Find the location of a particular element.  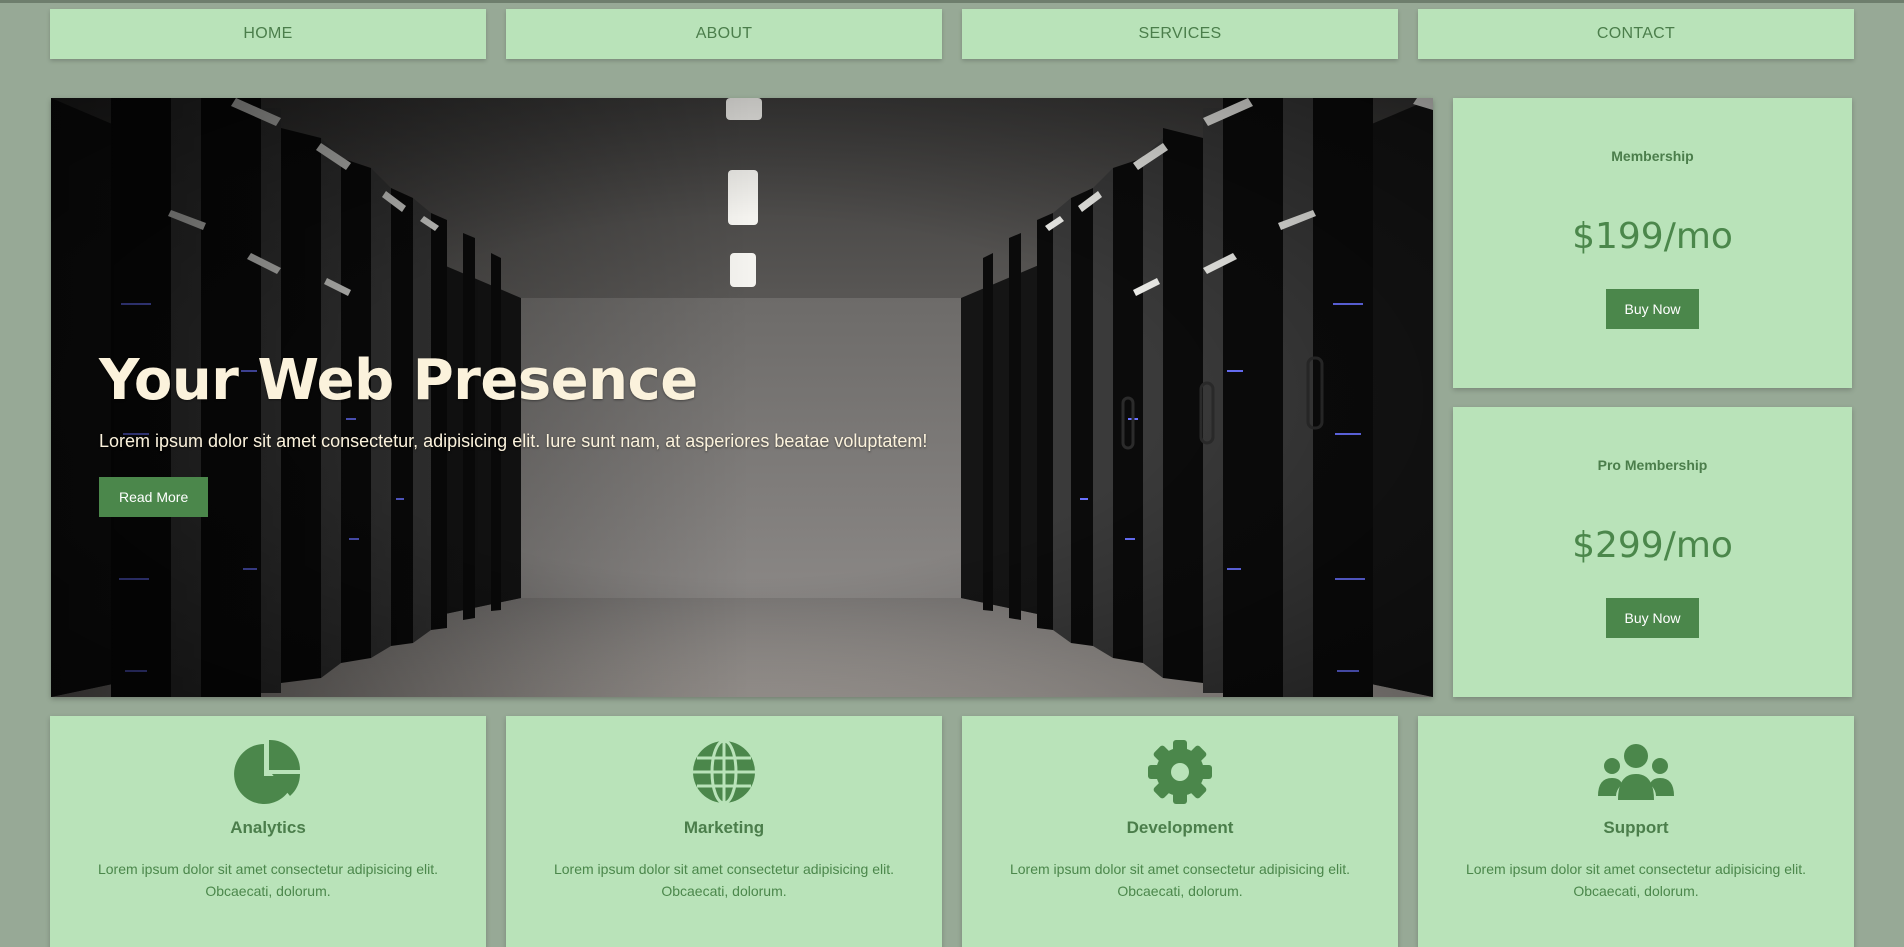

hero-title: Your Web Presence is located at coordinates (398, 380).